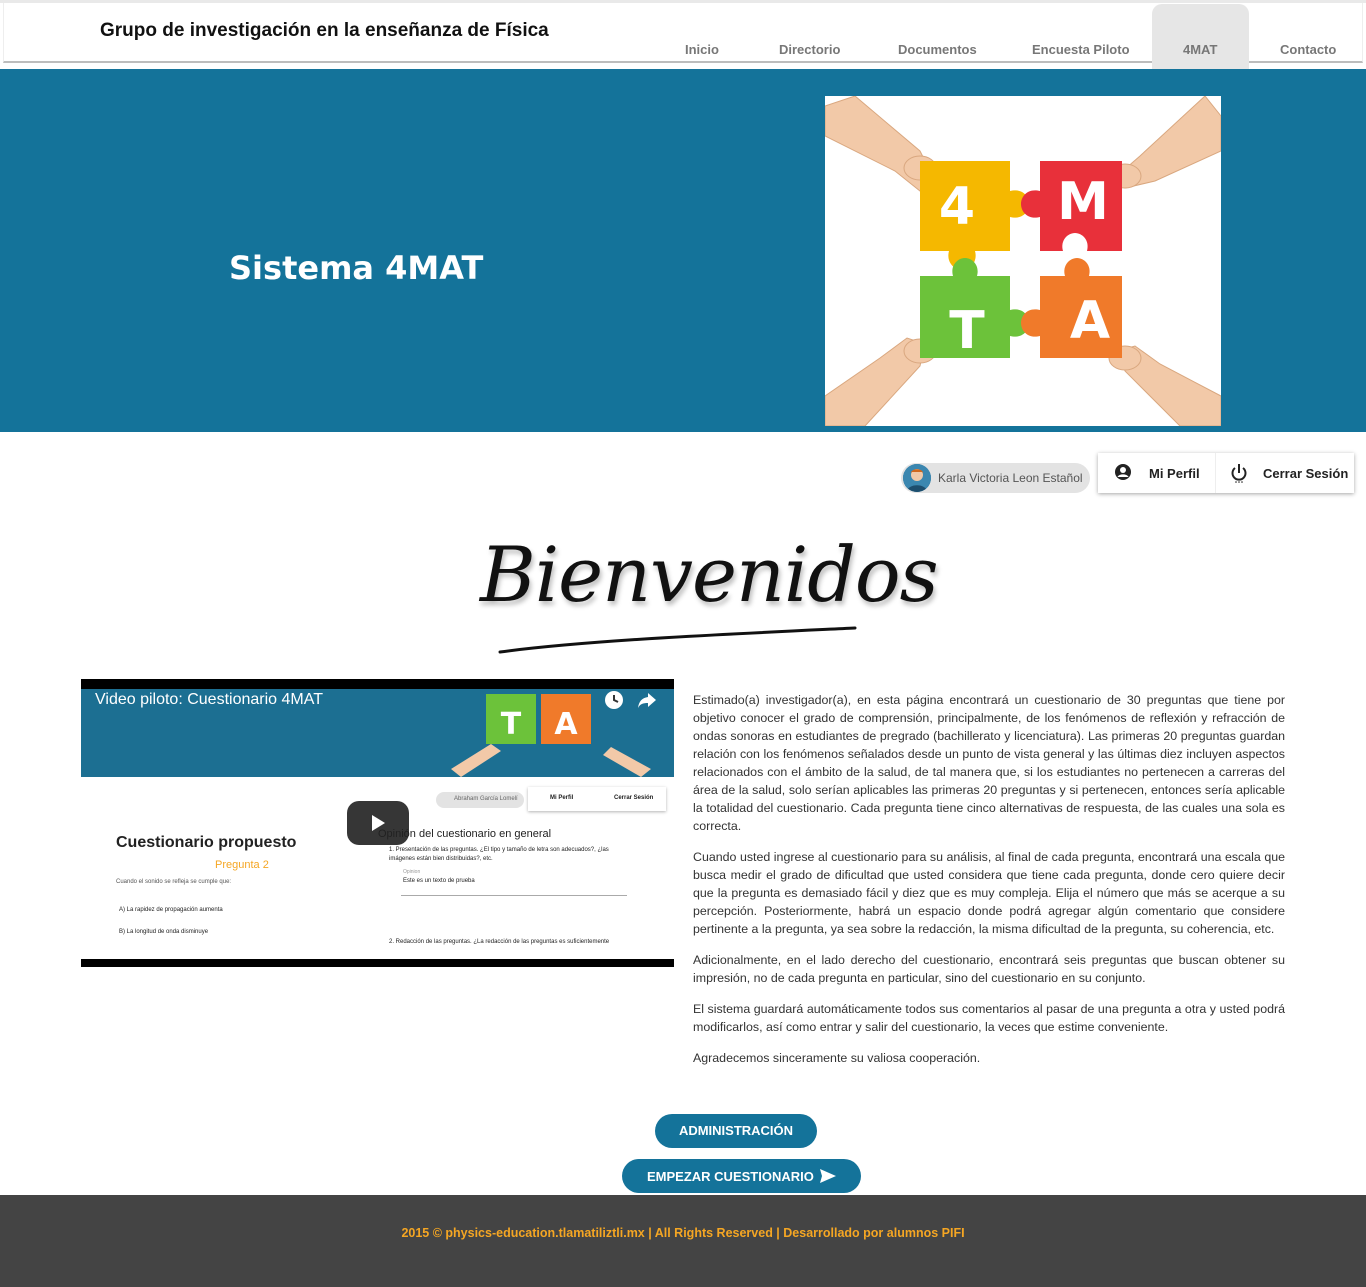 This screenshot has width=1366, height=1287. What do you see at coordinates (486, 799) in the screenshot?
I see `thumb-user-name: Abraham García Lomelí` at bounding box center [486, 799].